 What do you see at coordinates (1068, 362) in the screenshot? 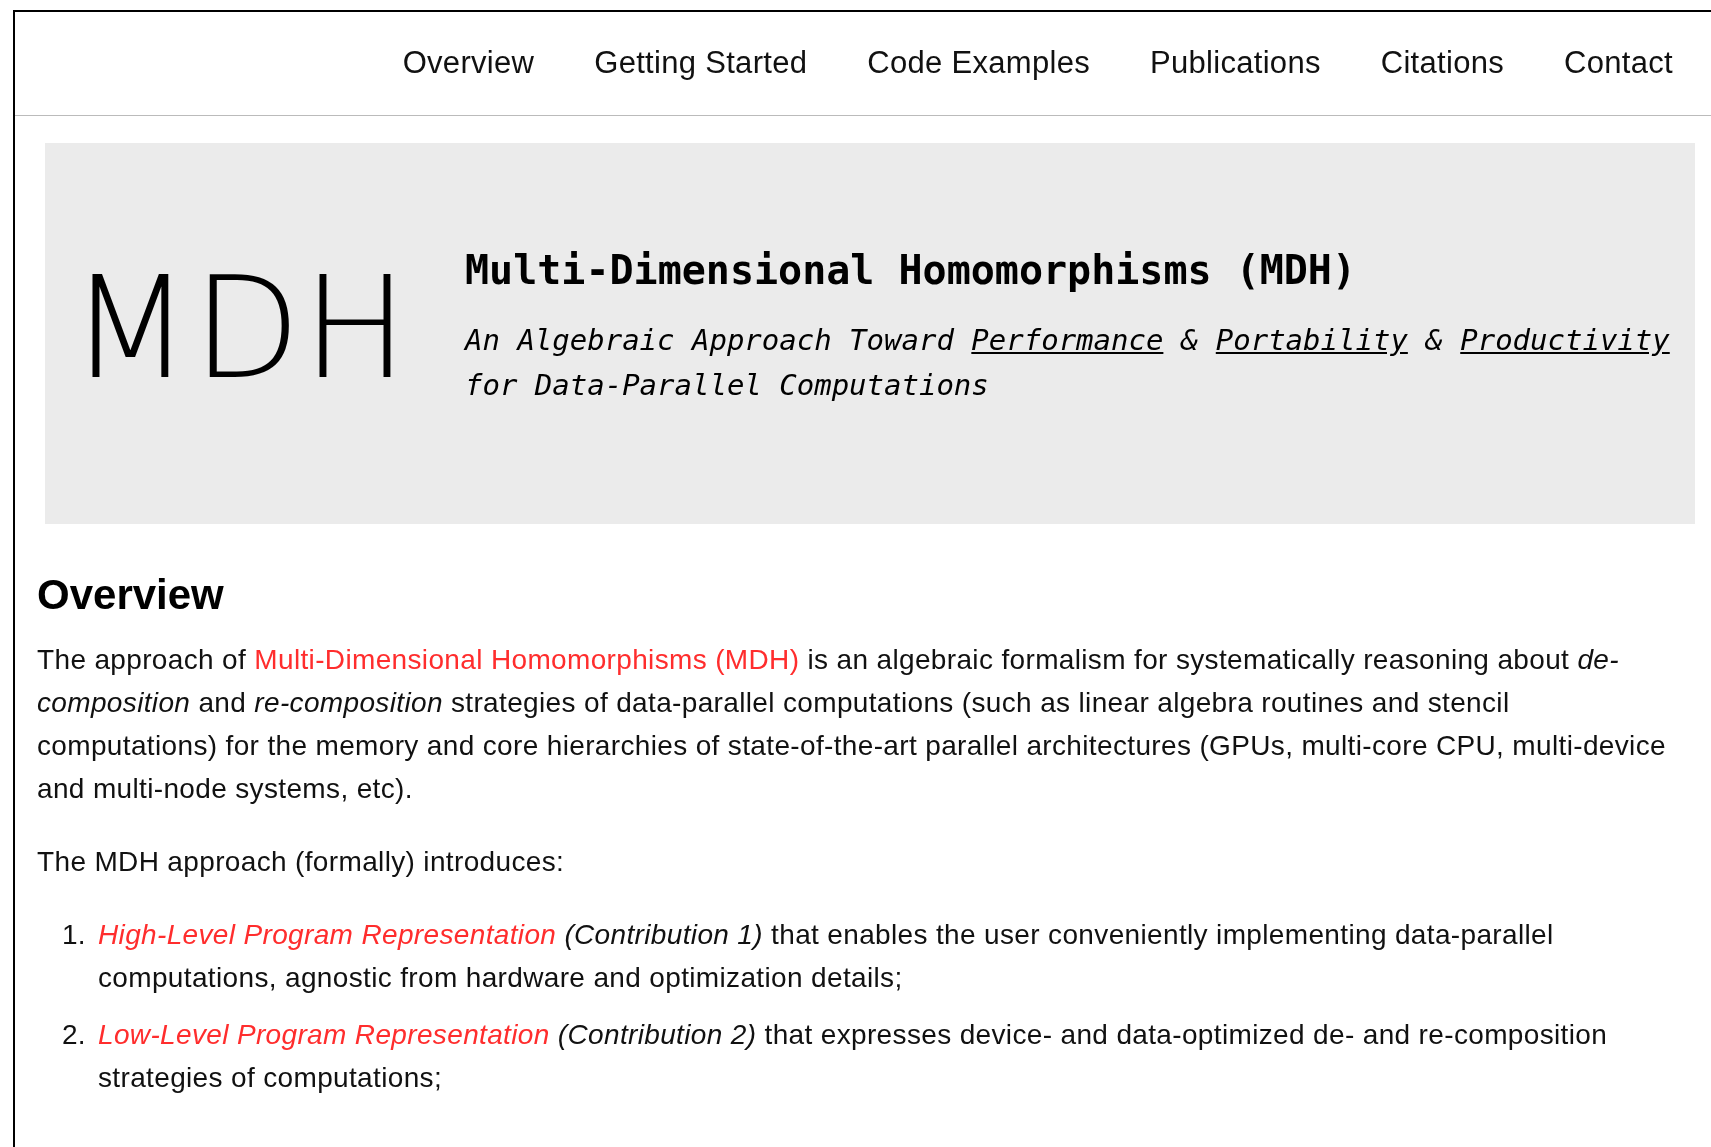
I see `banner-subtitle: An Algebraic Approach Toward Performance & Portability & Productivity for Data-Parallel Computations` at bounding box center [1068, 362].